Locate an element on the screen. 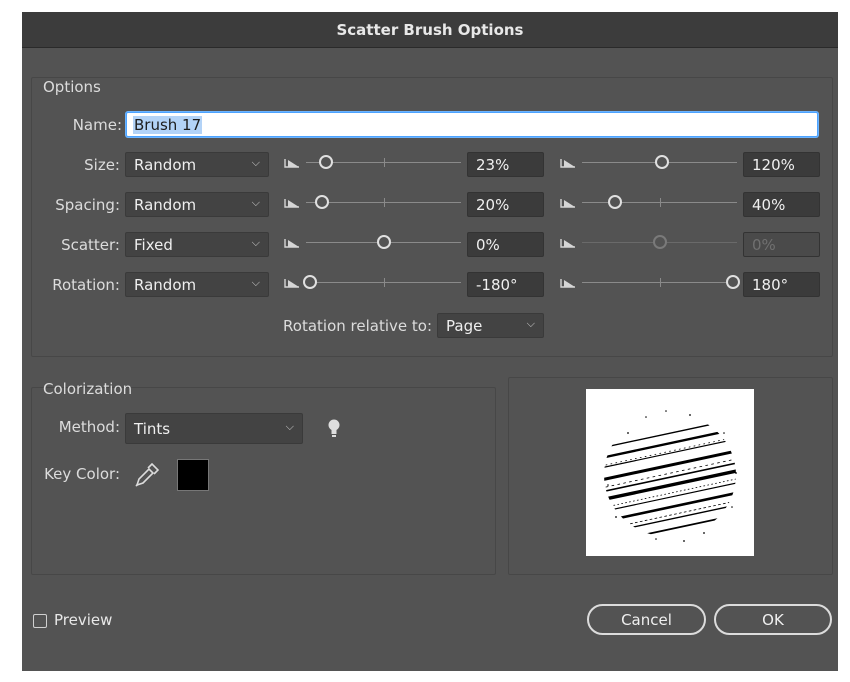 This screenshot has width=850, height=682. row-label: Spacing: is located at coordinates (87, 205).